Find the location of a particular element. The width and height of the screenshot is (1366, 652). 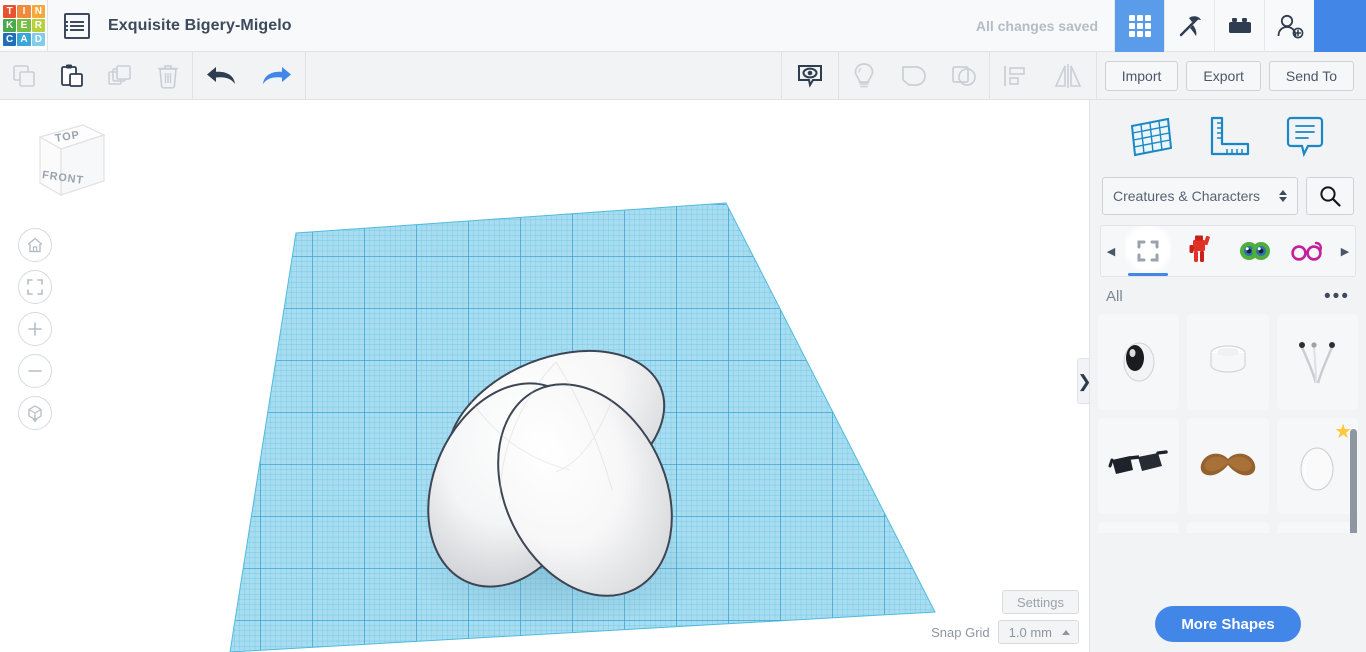

group-button is located at coordinates (914, 76).